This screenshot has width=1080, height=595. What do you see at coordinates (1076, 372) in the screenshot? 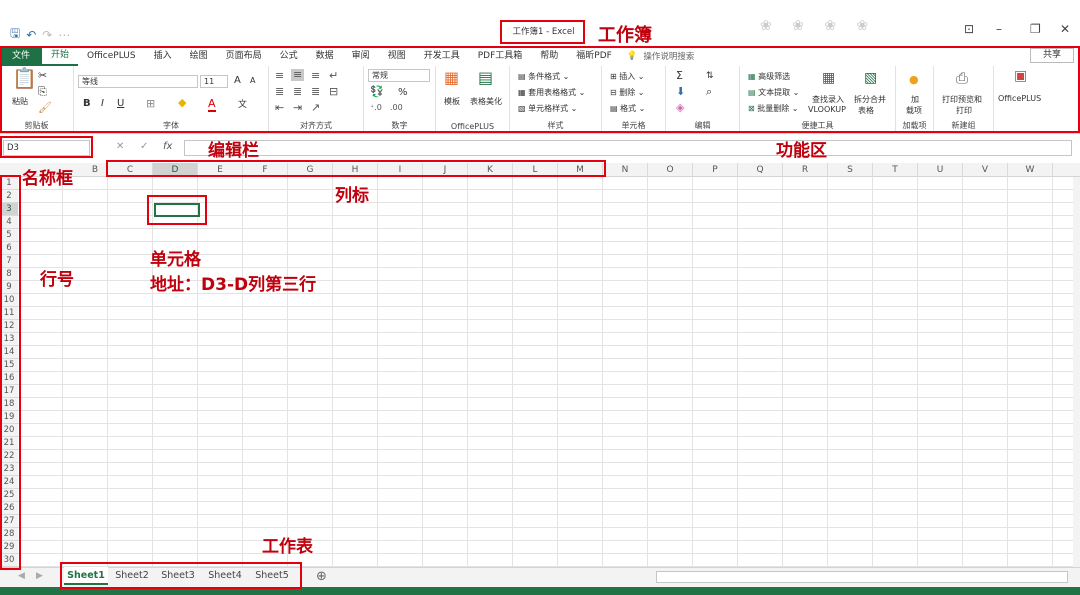
I see `vertical-scrollbar` at bounding box center [1076, 372].